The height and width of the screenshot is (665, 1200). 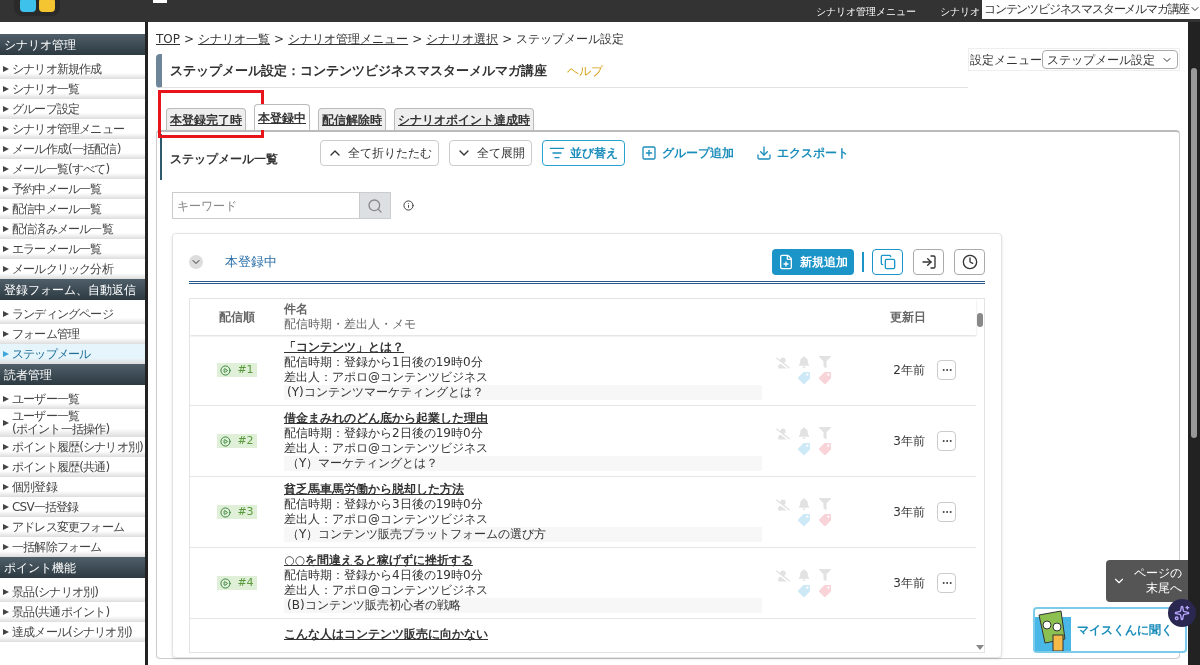 I want to click on mail-title-link: 貧乏馬車馬労働から脱却した方法, so click(x=523, y=489).